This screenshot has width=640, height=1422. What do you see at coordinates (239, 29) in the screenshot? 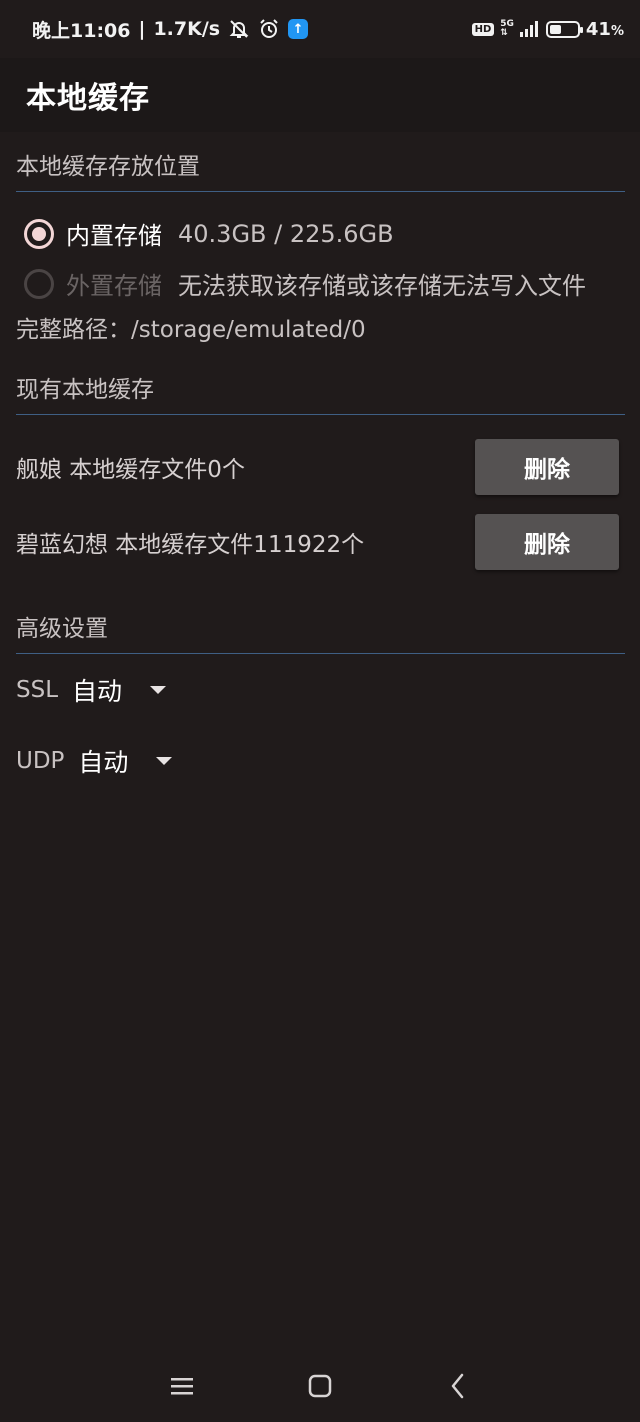
I see `mute-icon` at bounding box center [239, 29].